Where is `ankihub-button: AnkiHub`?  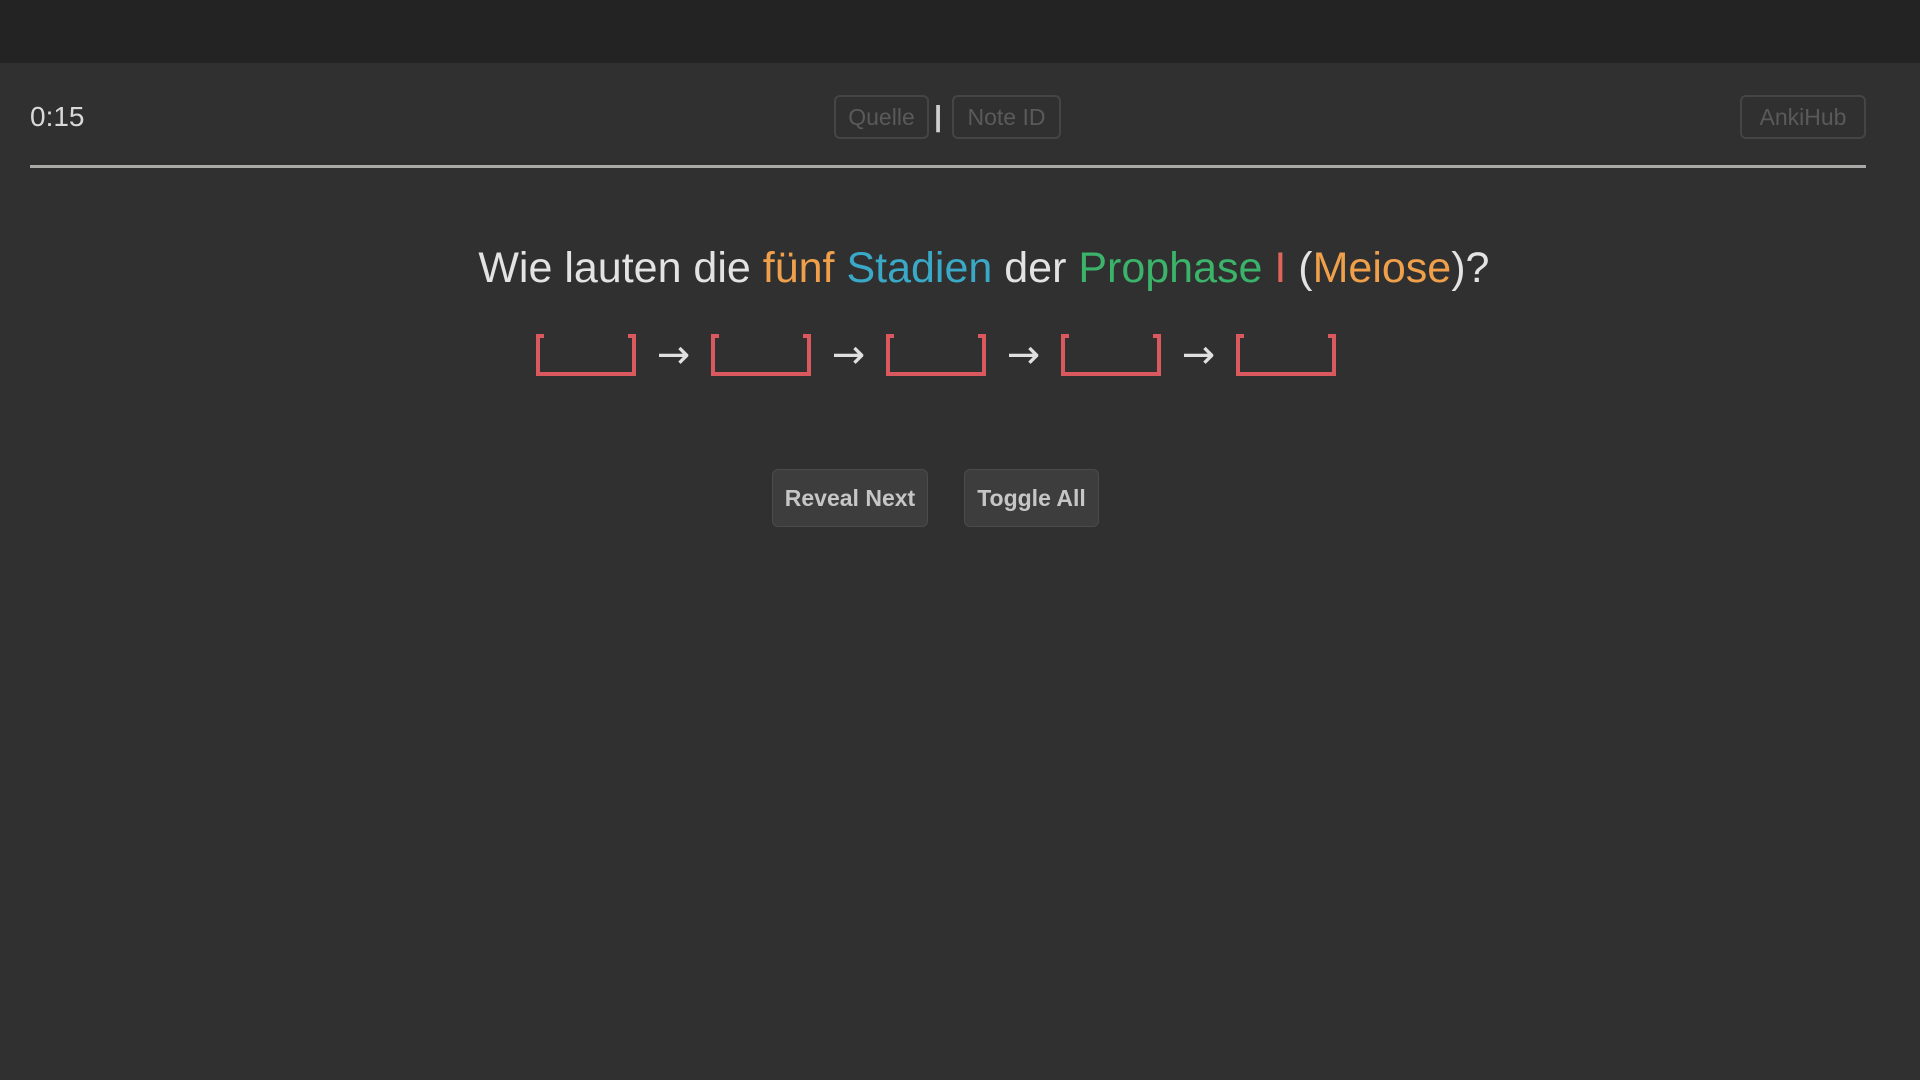 ankihub-button: AnkiHub is located at coordinates (1803, 117).